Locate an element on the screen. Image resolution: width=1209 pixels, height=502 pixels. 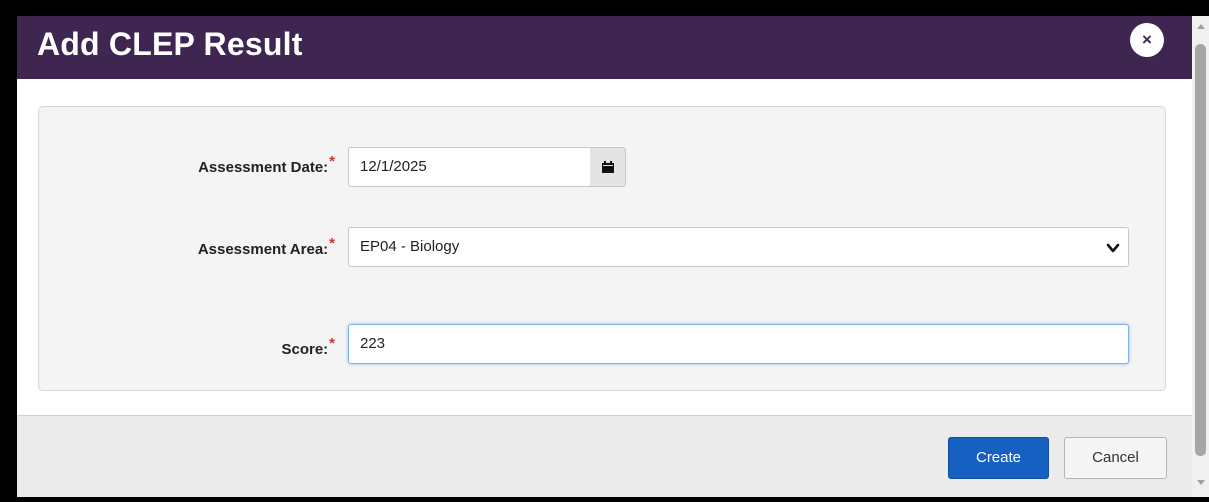
calendar-icon is located at coordinates (608, 167).